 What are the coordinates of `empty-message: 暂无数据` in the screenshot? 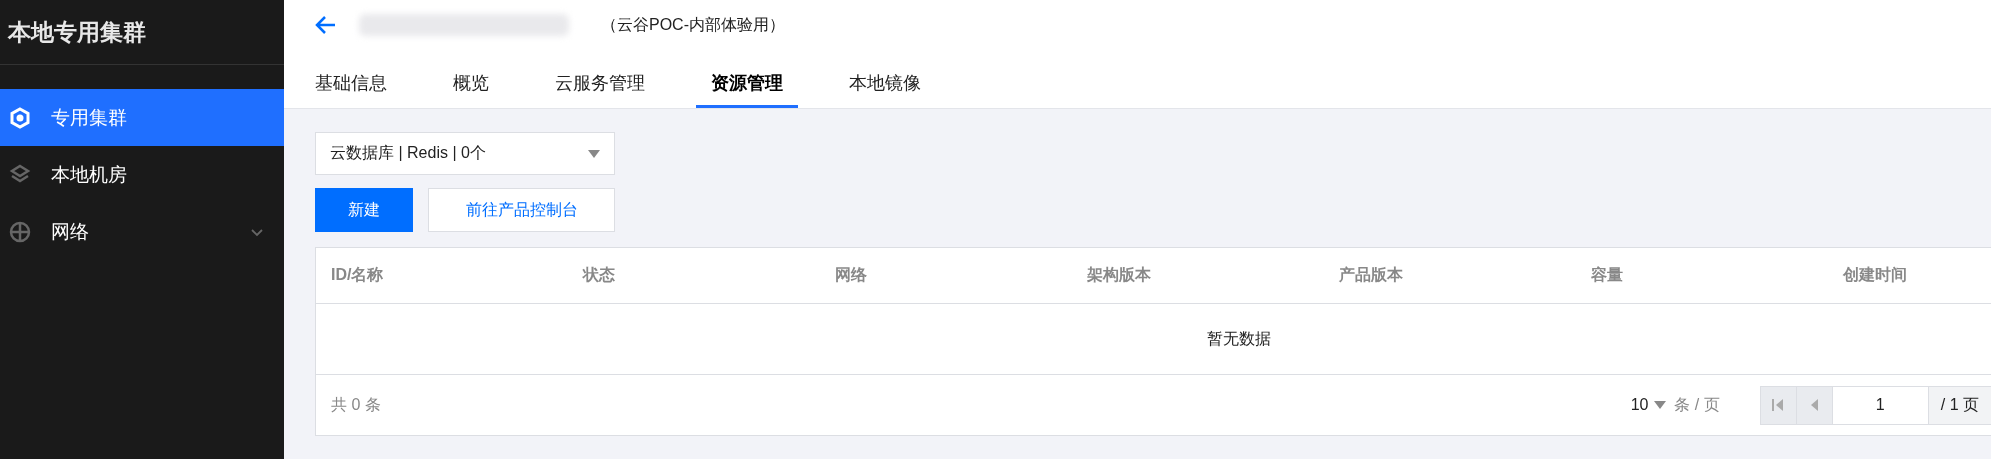 It's located at (1153, 339).